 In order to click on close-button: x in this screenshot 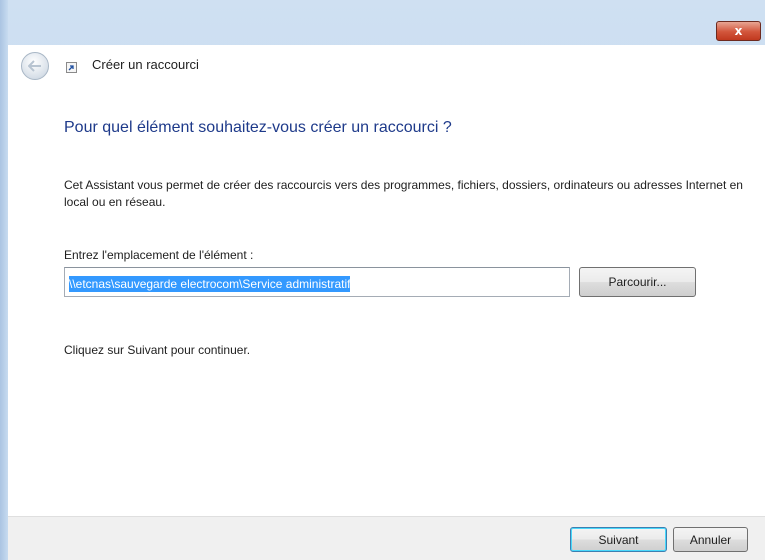, I will do `click(738, 31)`.